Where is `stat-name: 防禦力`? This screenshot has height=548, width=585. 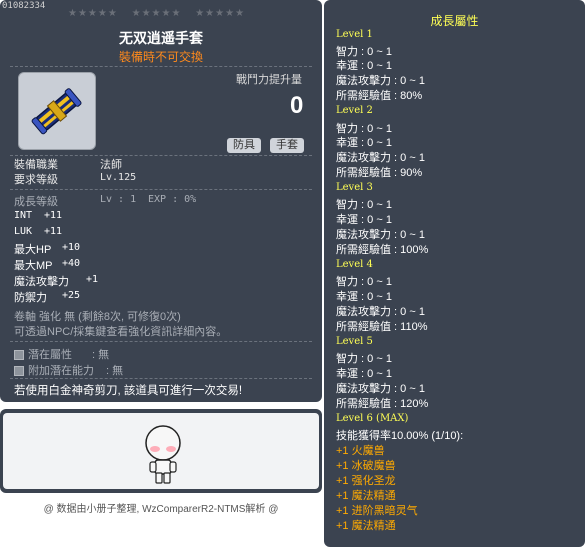
stat-name: 防禦力 is located at coordinates (30, 298).